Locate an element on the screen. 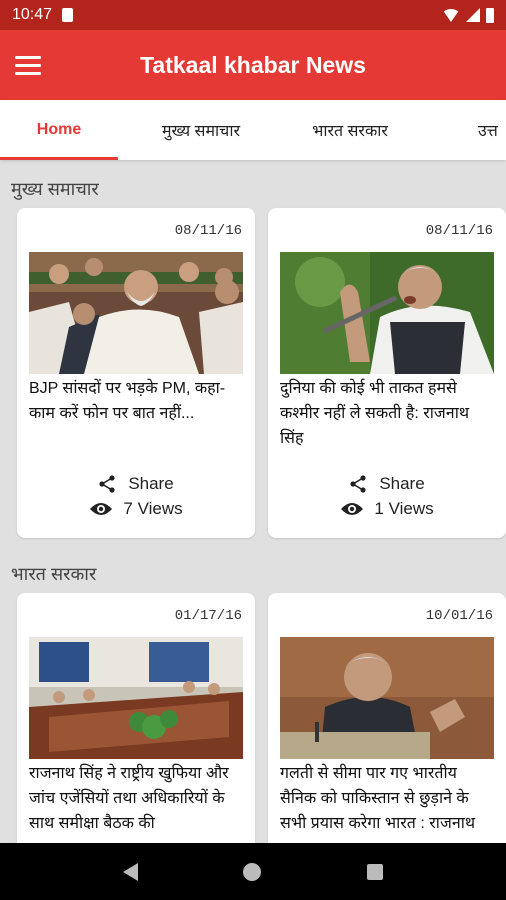 The image size is (506, 900). status-time: 10:47 is located at coordinates (32, 14).